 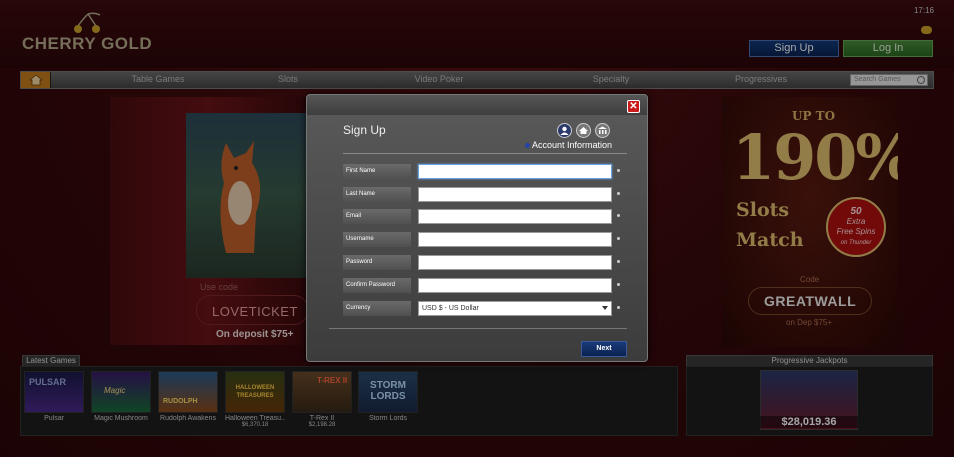 I want to click on username-label: Username, so click(x=377, y=239).